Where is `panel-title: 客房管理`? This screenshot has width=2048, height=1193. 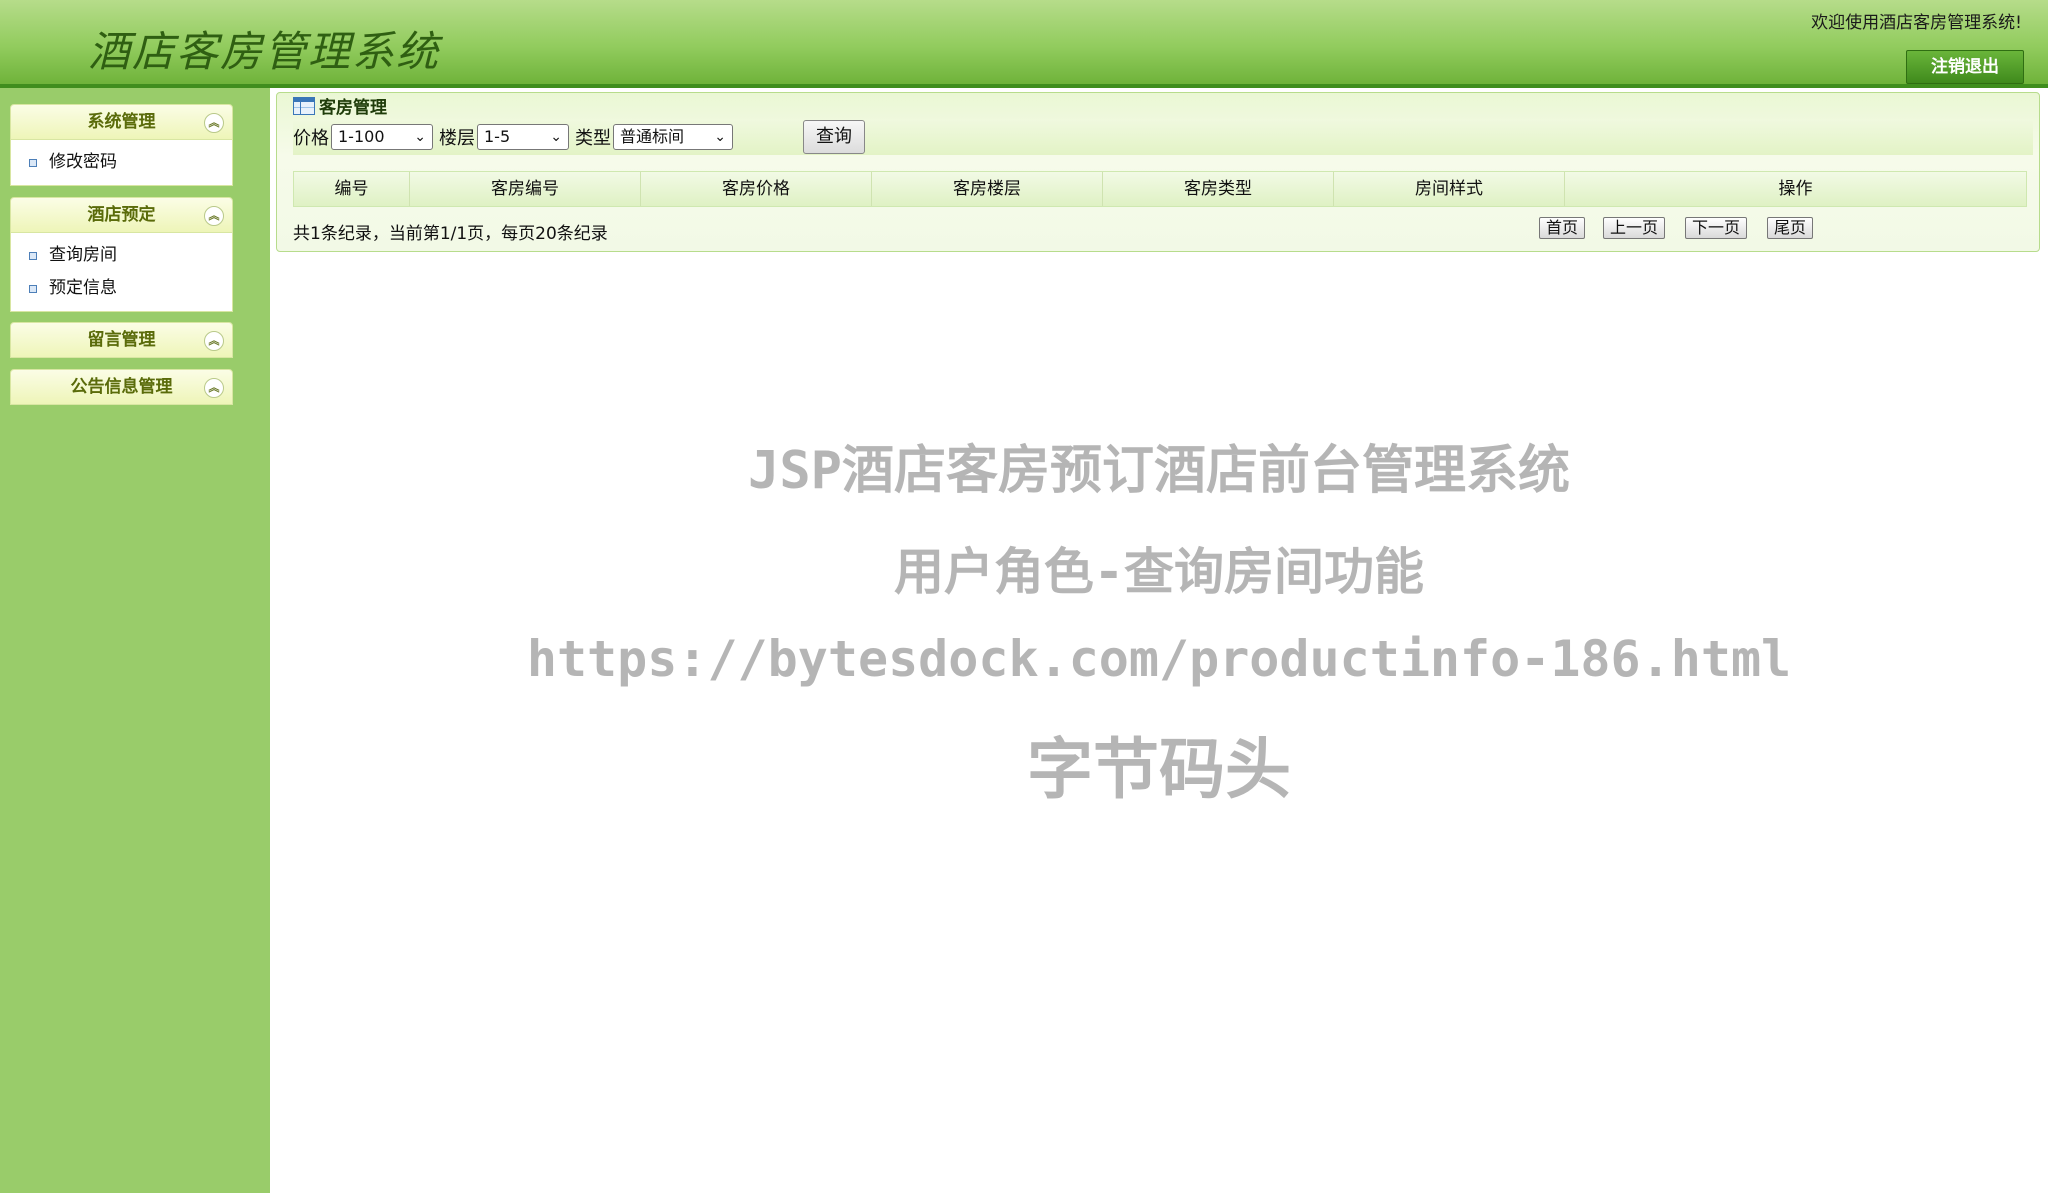
panel-title: 客房管理 is located at coordinates (340, 108).